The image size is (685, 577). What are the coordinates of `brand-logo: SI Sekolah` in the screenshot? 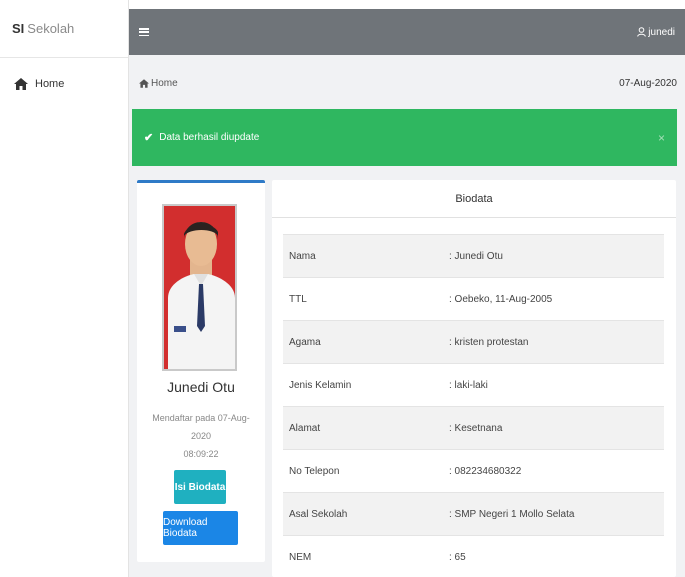 It's located at (64, 29).